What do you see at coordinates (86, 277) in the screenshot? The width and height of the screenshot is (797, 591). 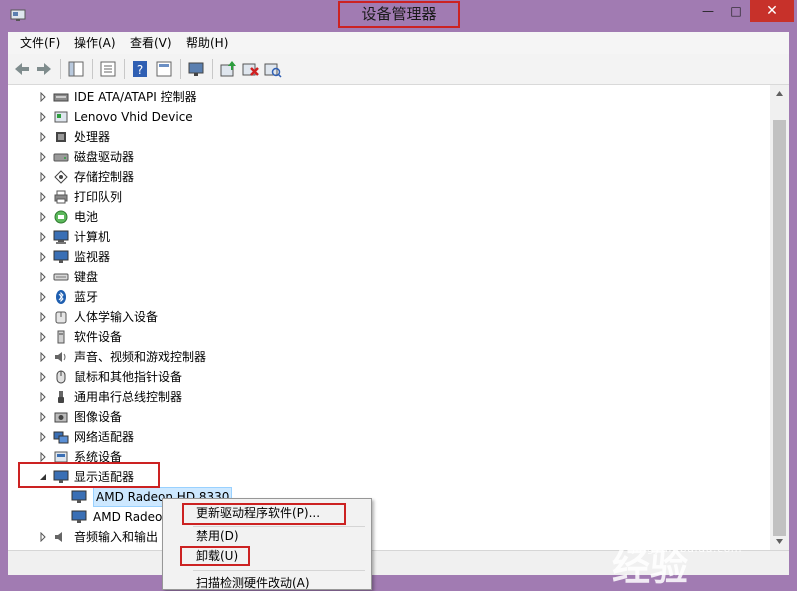 I see `tree-item-label: 键盘` at bounding box center [86, 277].